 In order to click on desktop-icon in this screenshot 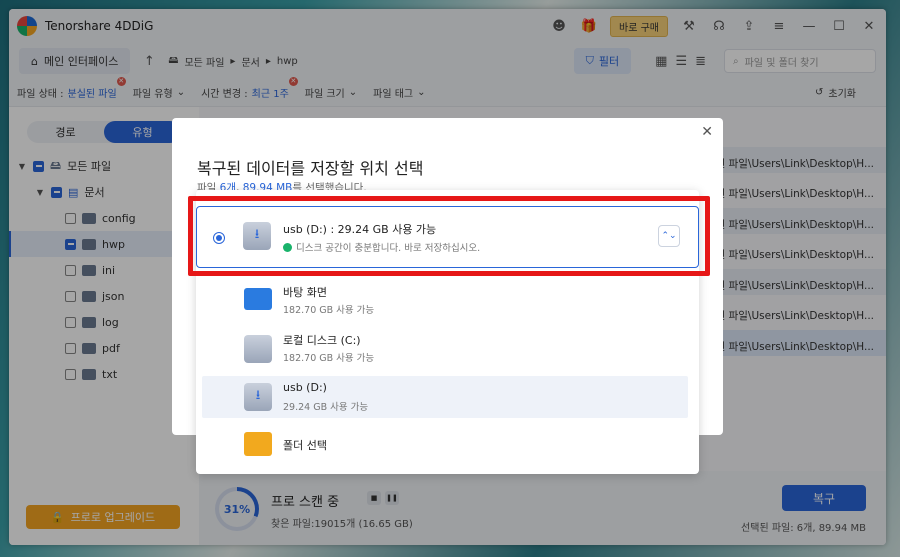, I will do `click(258, 299)`.